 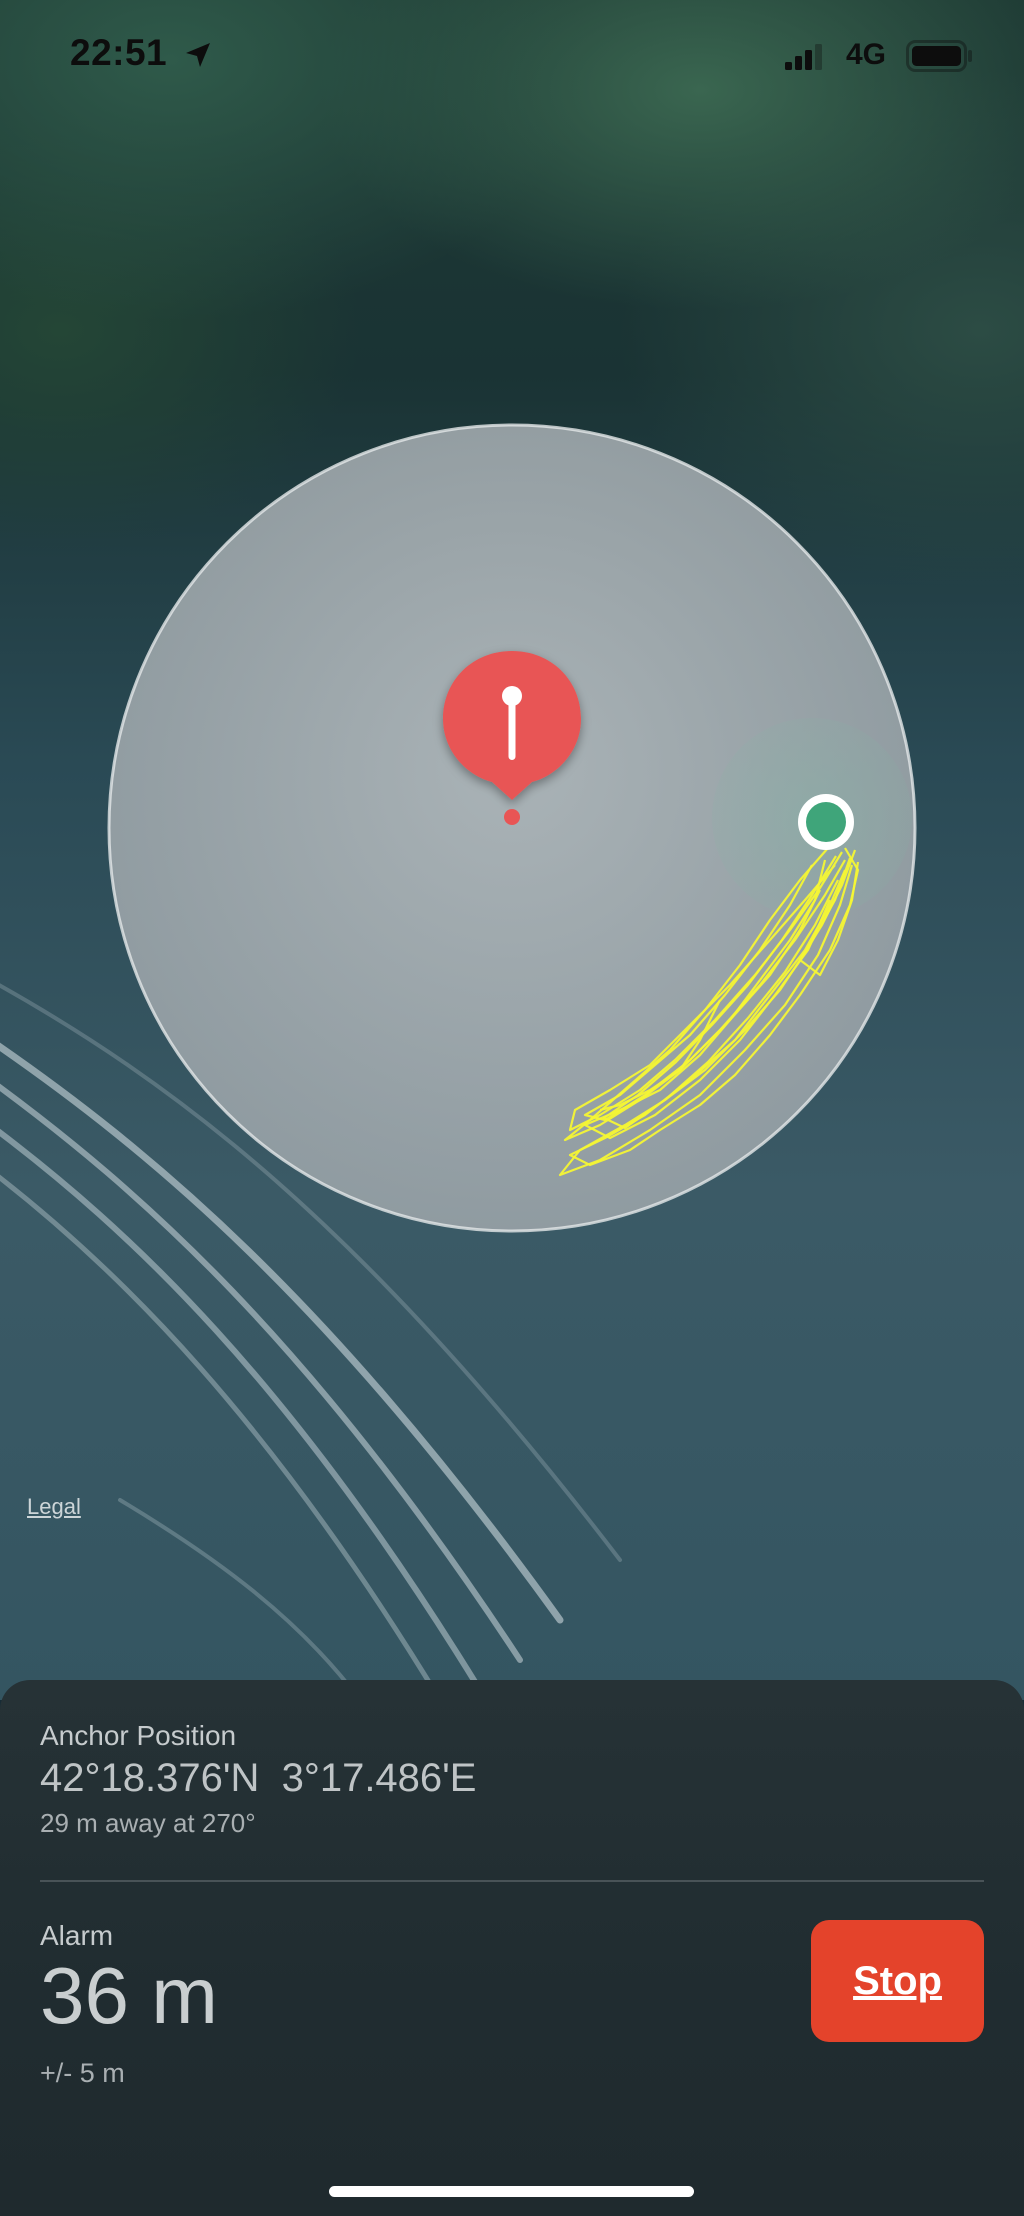 What do you see at coordinates (803, 57) in the screenshot?
I see `cellular-signal-icon` at bounding box center [803, 57].